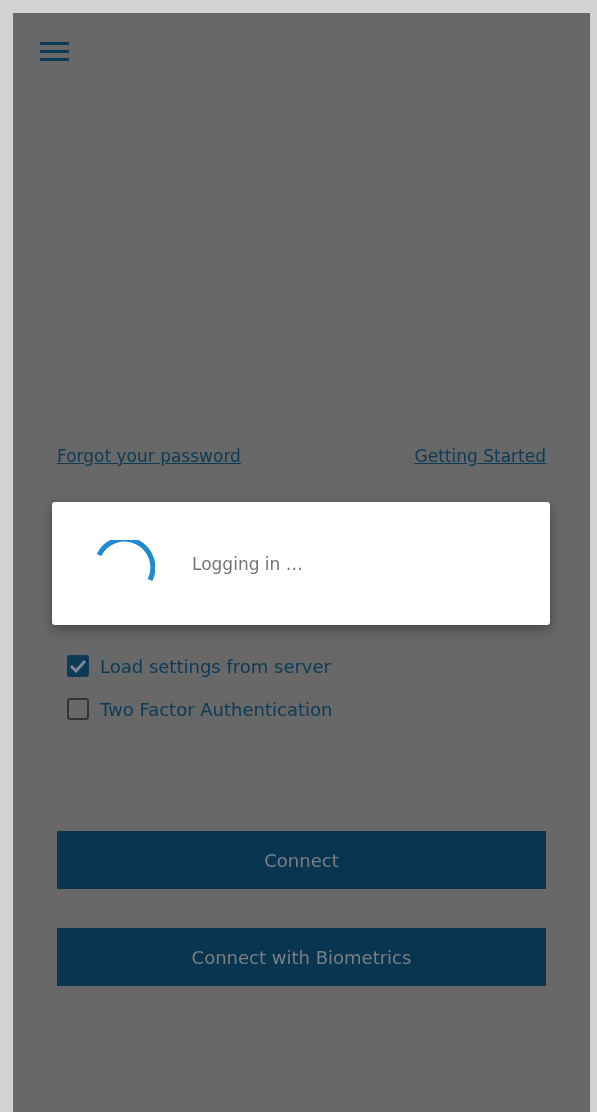 This screenshot has height=1112, width=597. Describe the element at coordinates (301, 860) in the screenshot. I see `connect-button: Connect` at that location.